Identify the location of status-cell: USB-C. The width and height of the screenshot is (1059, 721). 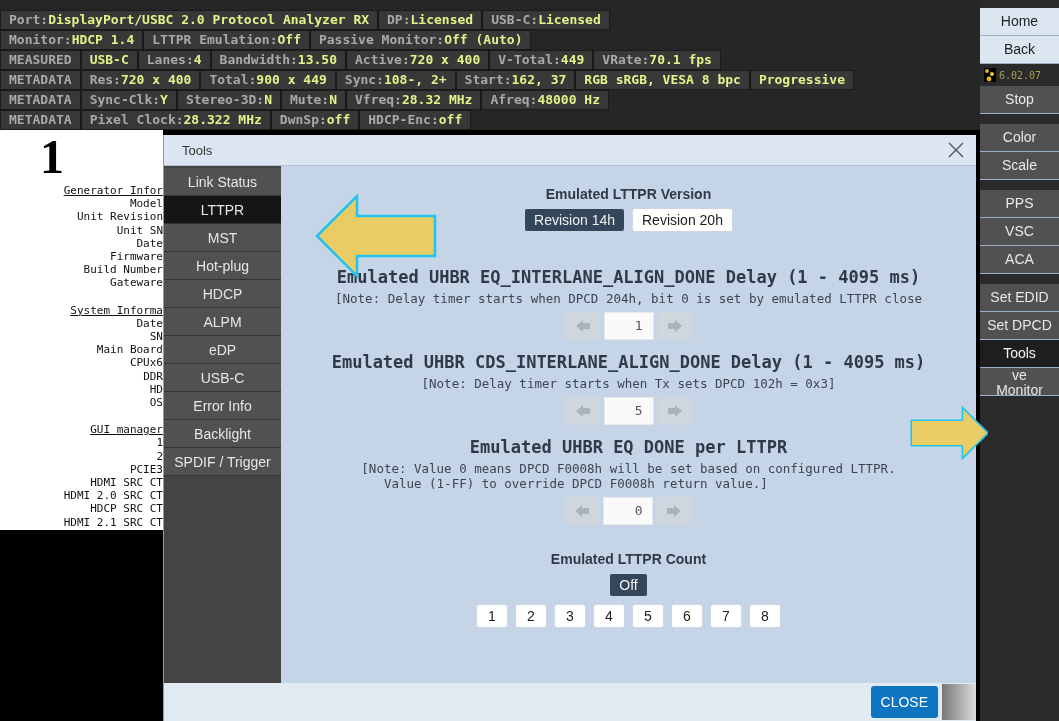
(109, 60).